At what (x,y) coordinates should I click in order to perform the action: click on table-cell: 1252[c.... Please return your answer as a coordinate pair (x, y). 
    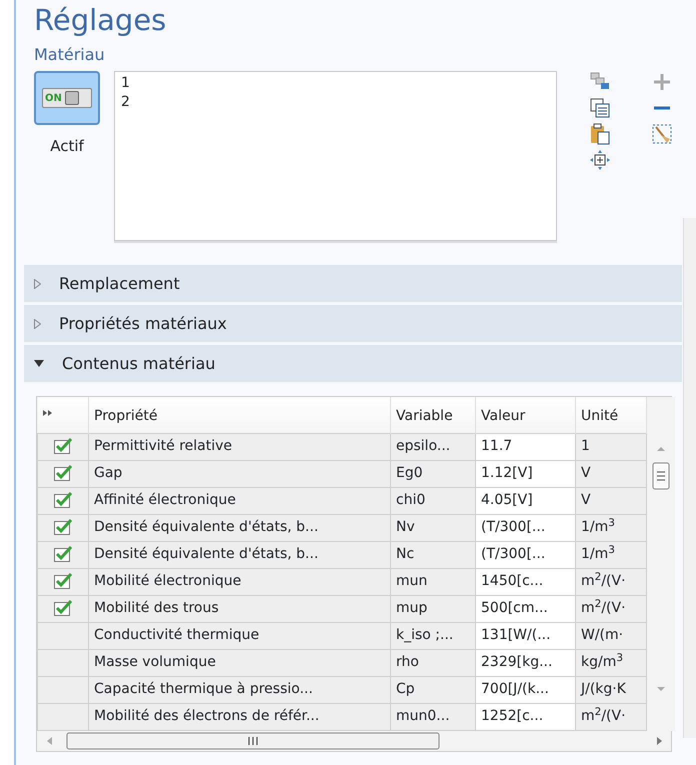
    Looking at the image, I should click on (526, 716).